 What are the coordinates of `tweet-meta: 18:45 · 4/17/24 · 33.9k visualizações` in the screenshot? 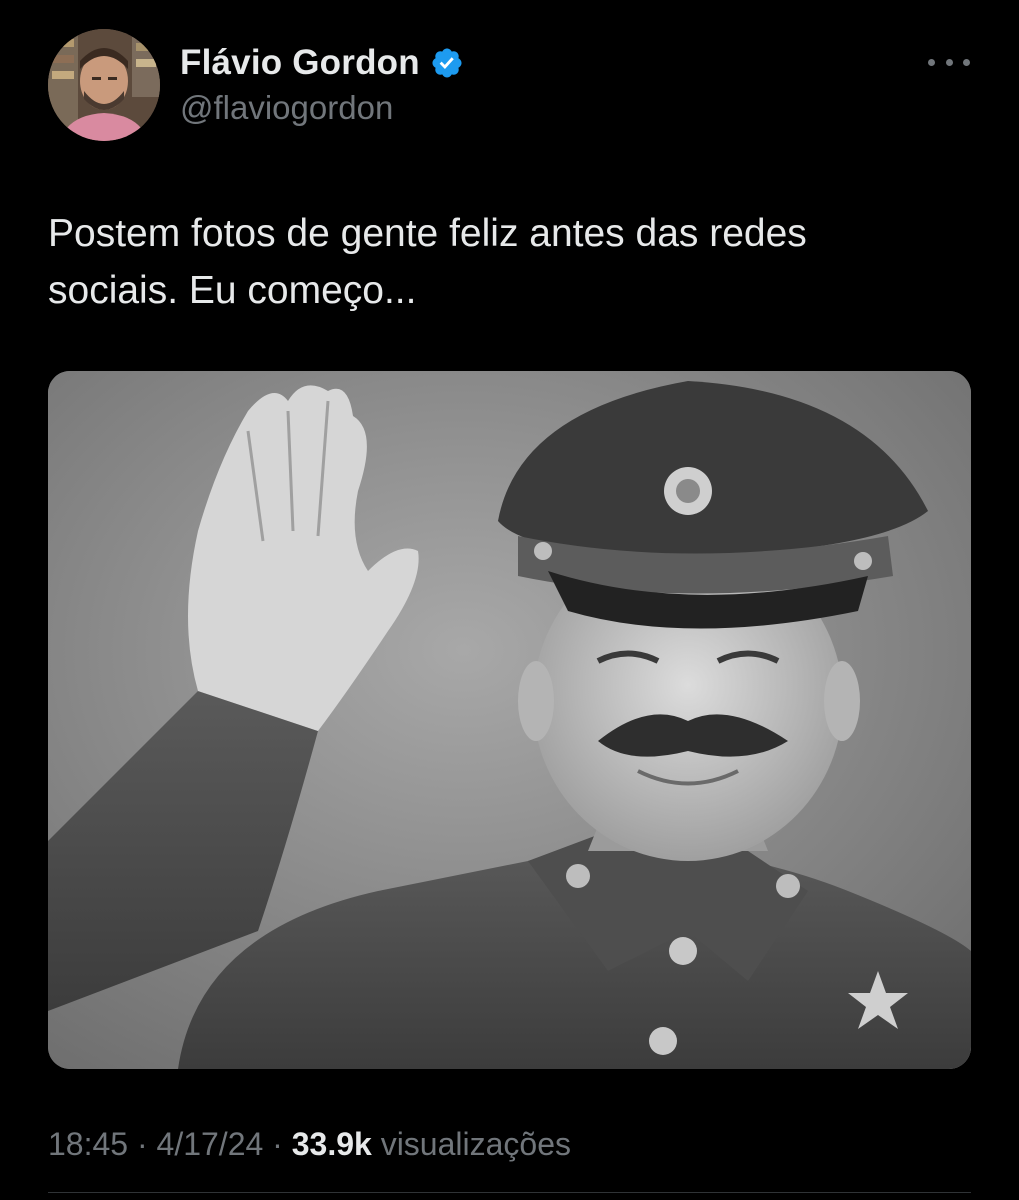 It's located at (309, 1144).